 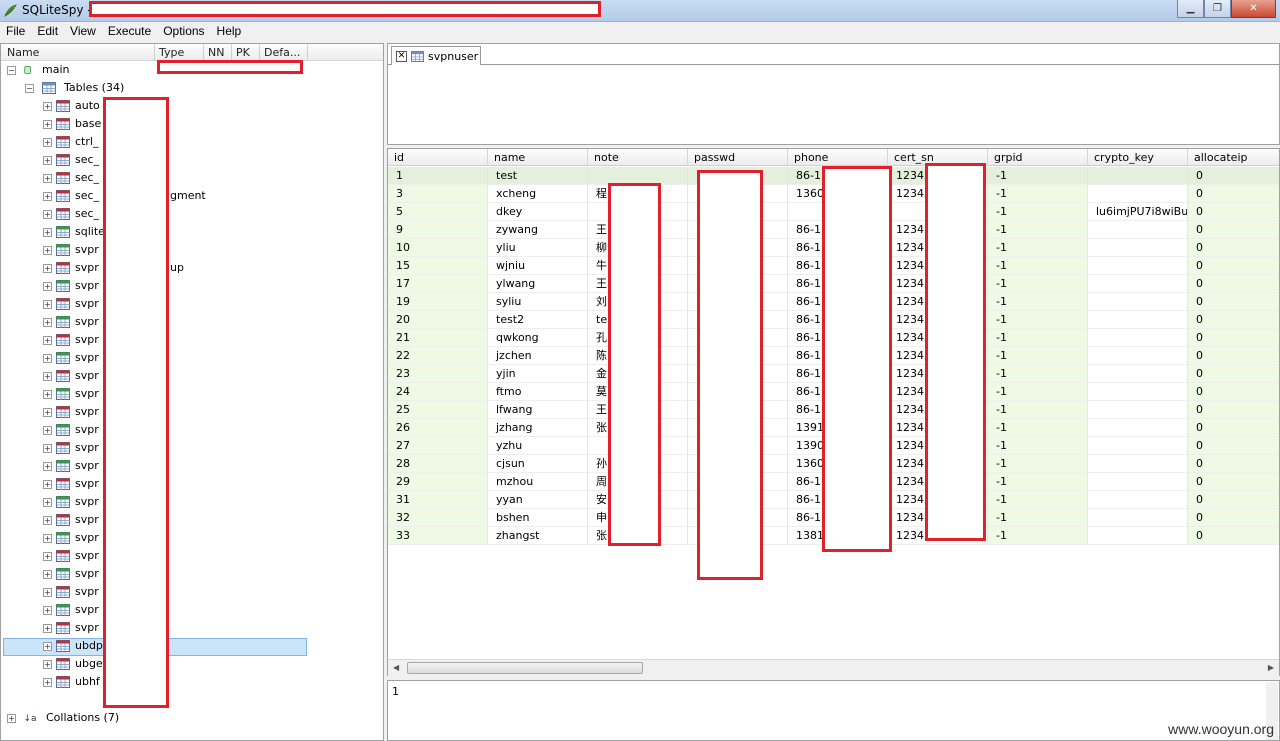 What do you see at coordinates (438, 157) in the screenshot?
I see `column-header-id: id` at bounding box center [438, 157].